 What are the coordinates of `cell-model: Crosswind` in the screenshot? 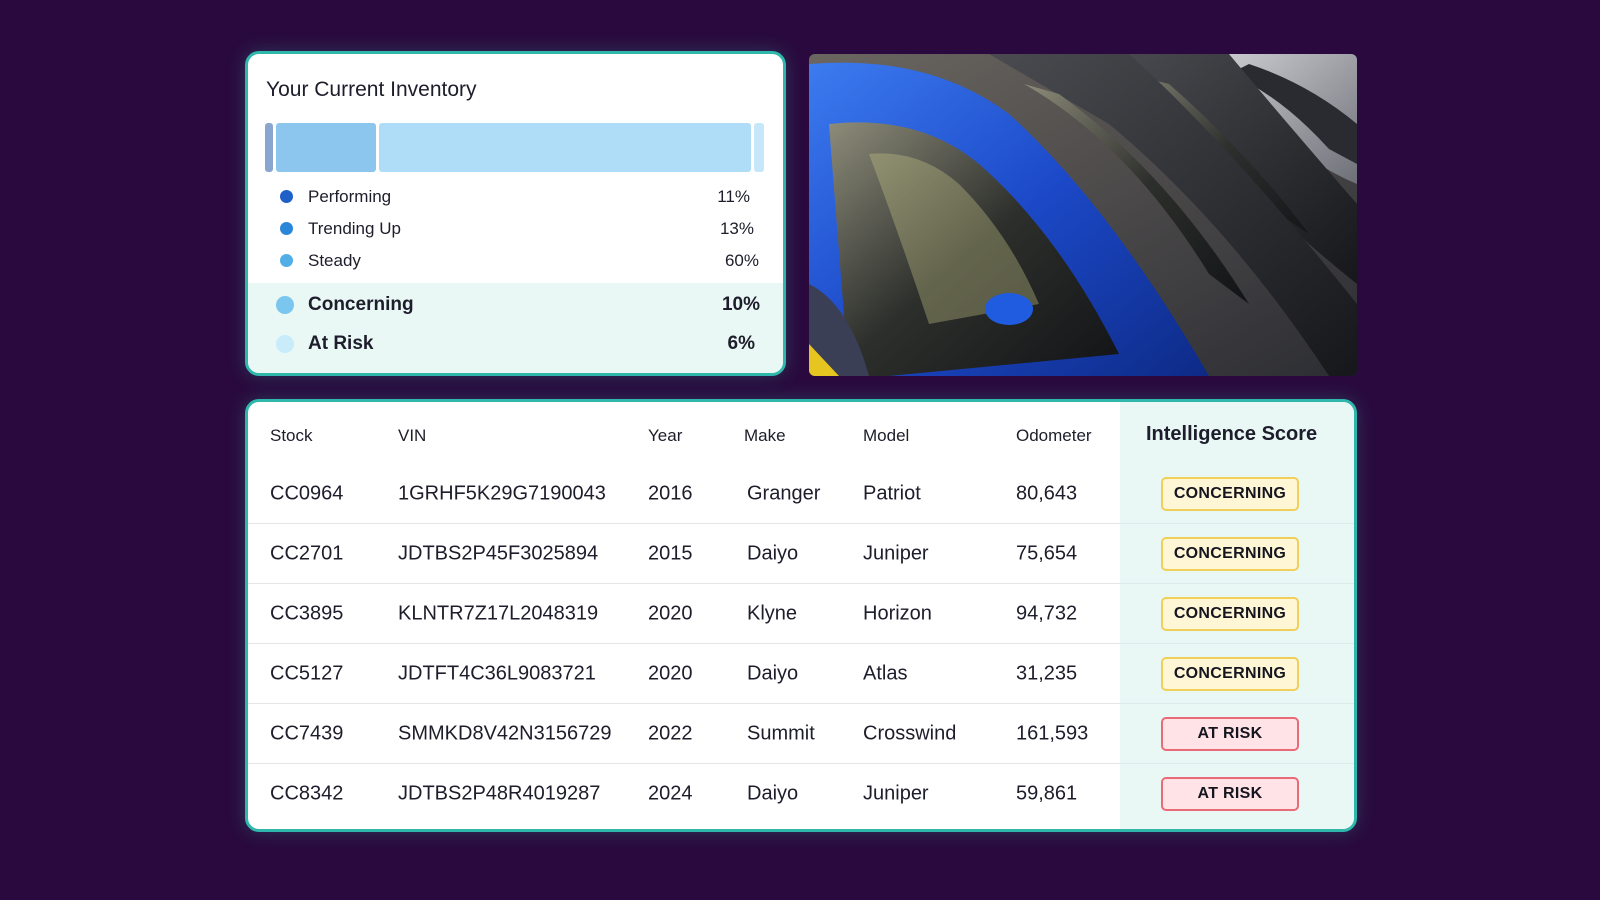 It's located at (910, 733).